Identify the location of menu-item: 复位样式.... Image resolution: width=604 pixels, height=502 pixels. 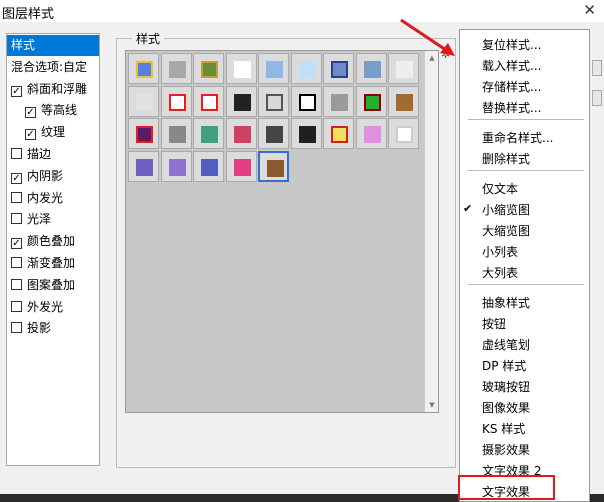
(511, 44).